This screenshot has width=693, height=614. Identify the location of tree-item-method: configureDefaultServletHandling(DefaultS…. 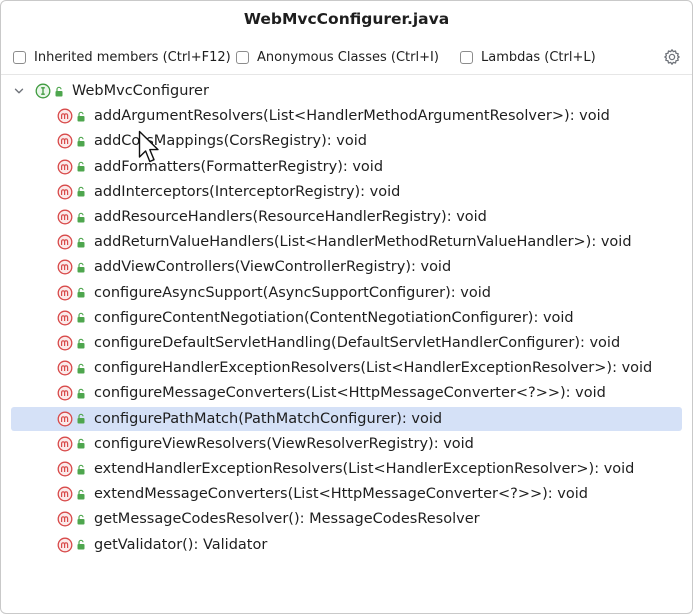
(338, 343).